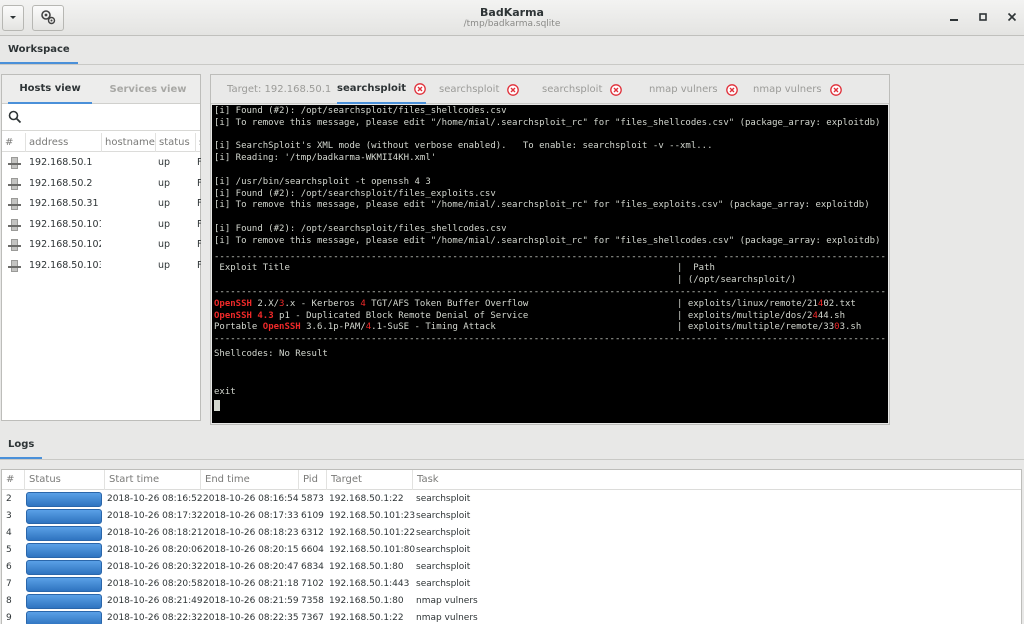  Describe the element at coordinates (101, 225) in the screenshot. I see `host-row: 192.168.50.101 up F` at that location.